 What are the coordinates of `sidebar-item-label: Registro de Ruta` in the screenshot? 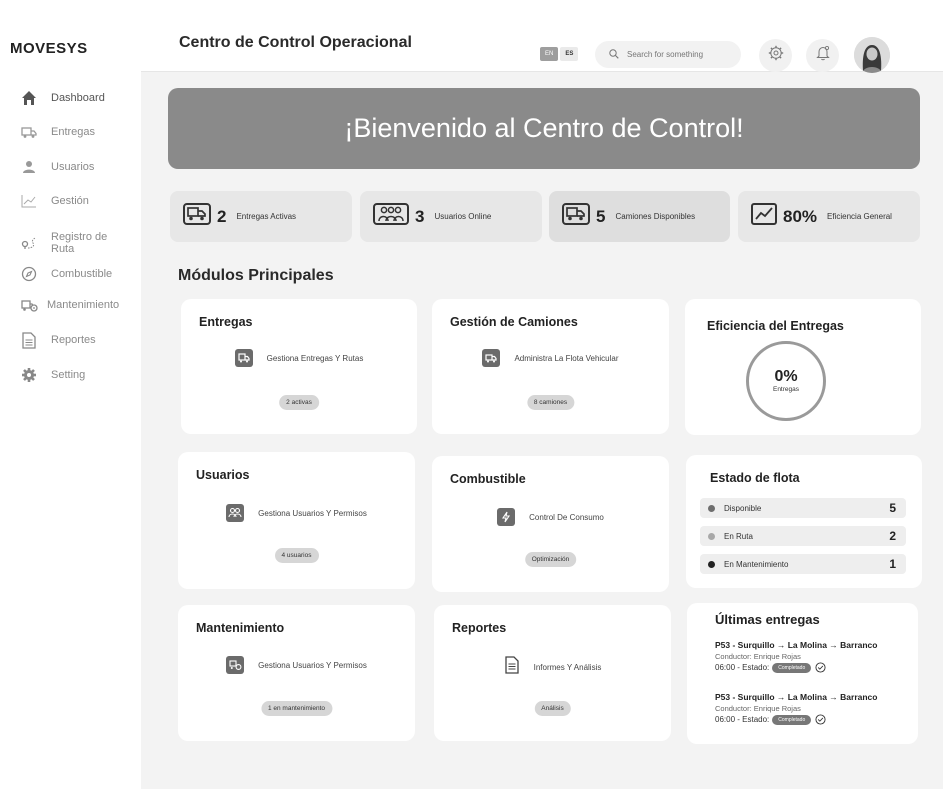 It's located at (79, 243).